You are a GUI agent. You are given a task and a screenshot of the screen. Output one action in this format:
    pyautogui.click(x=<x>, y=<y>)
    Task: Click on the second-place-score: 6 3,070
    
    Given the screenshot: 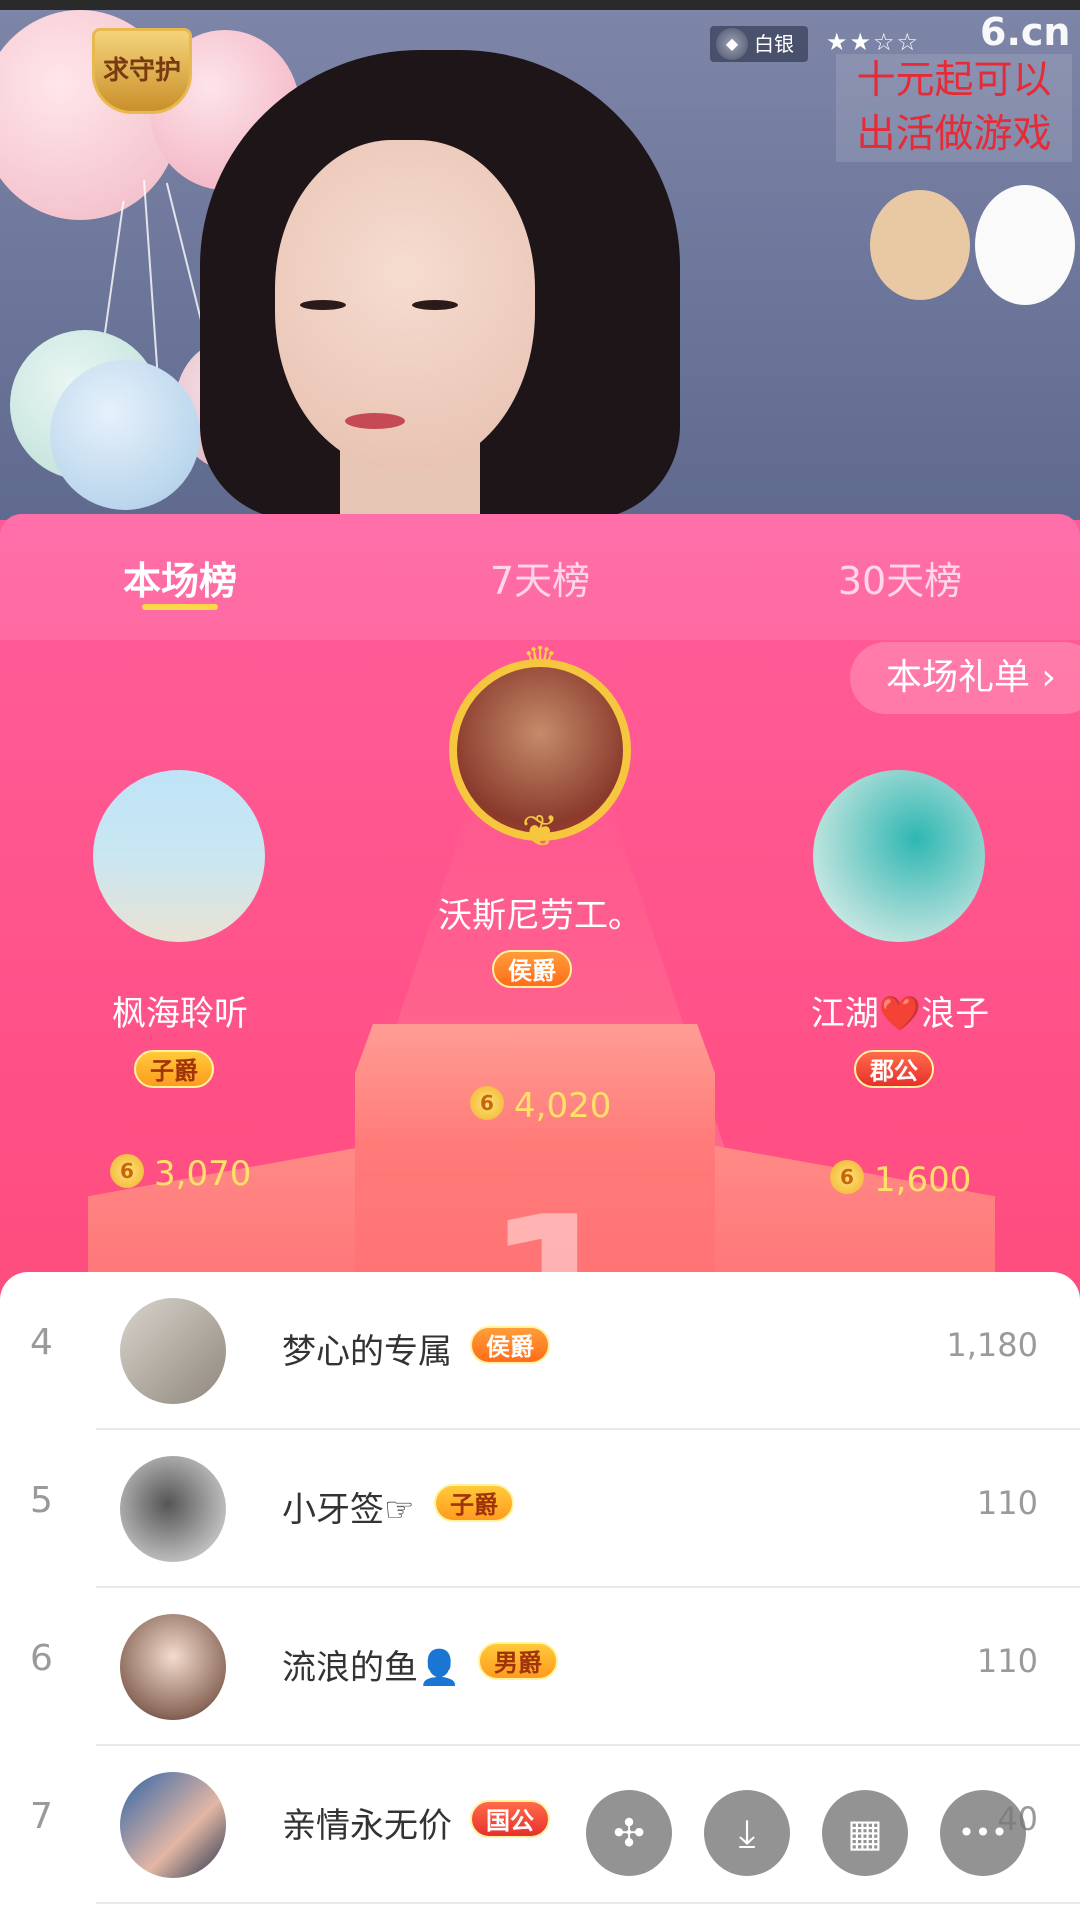 What is the action you would take?
    pyautogui.click(x=180, y=1174)
    